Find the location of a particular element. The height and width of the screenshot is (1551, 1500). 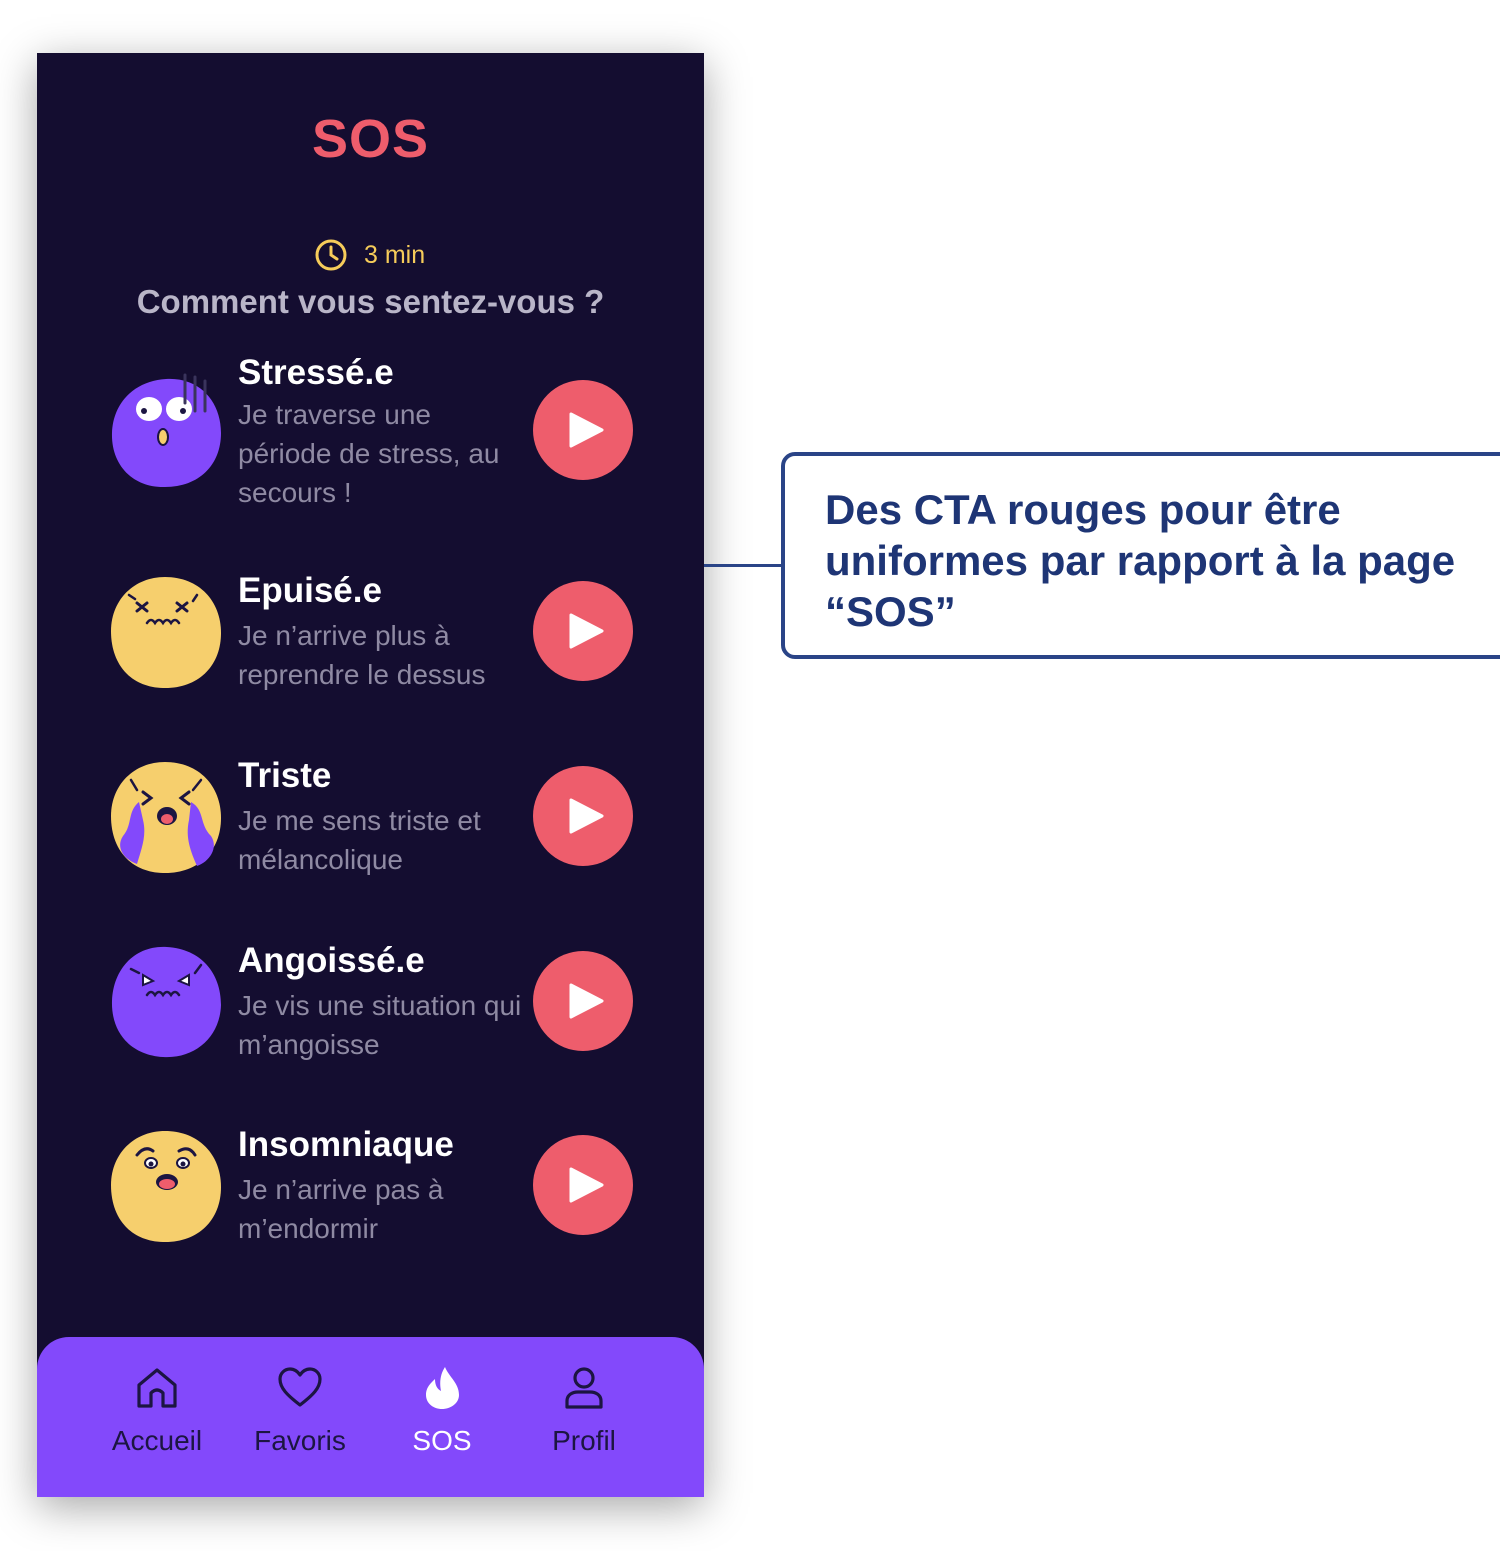

sleepless-face-icon is located at coordinates (166, 1186).